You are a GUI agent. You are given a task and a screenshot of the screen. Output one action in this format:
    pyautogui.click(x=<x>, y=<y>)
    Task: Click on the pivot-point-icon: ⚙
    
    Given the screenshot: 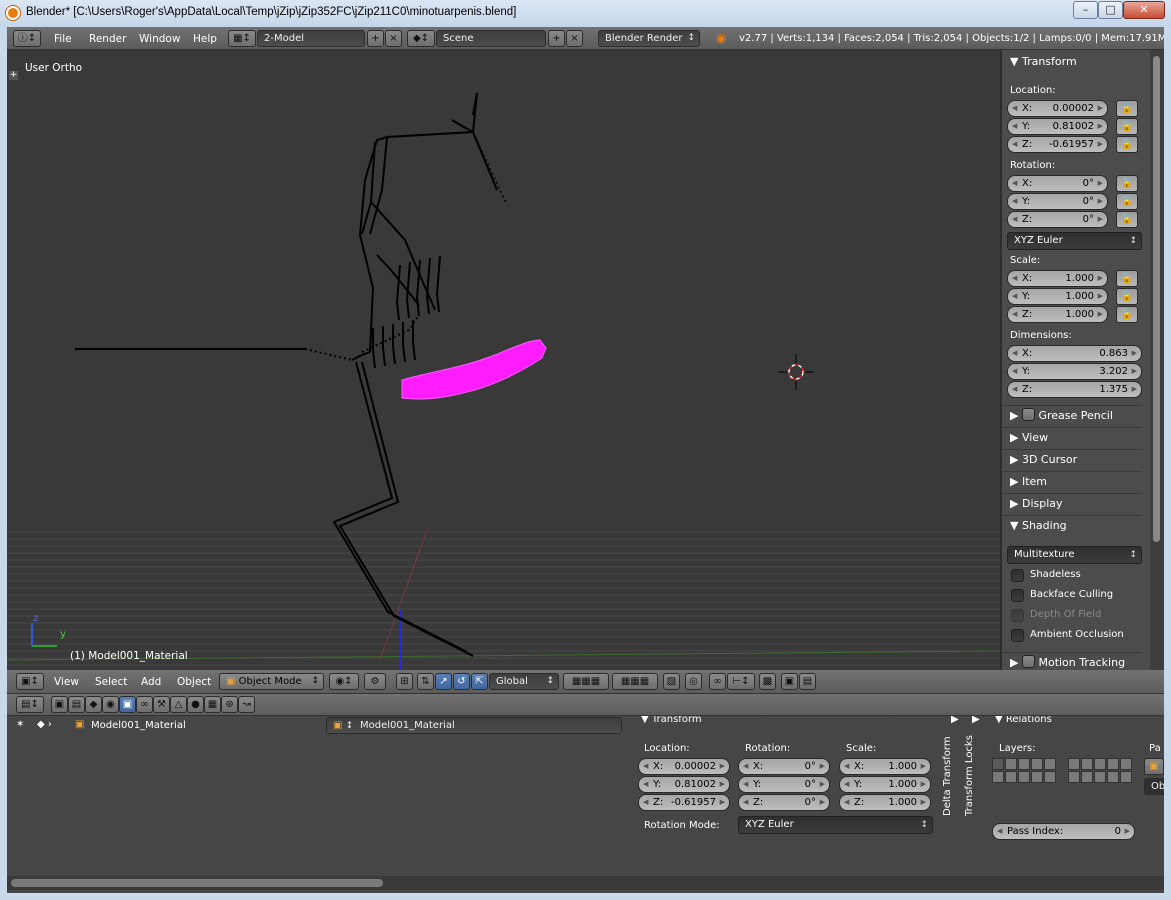 What is the action you would take?
    pyautogui.click(x=375, y=681)
    